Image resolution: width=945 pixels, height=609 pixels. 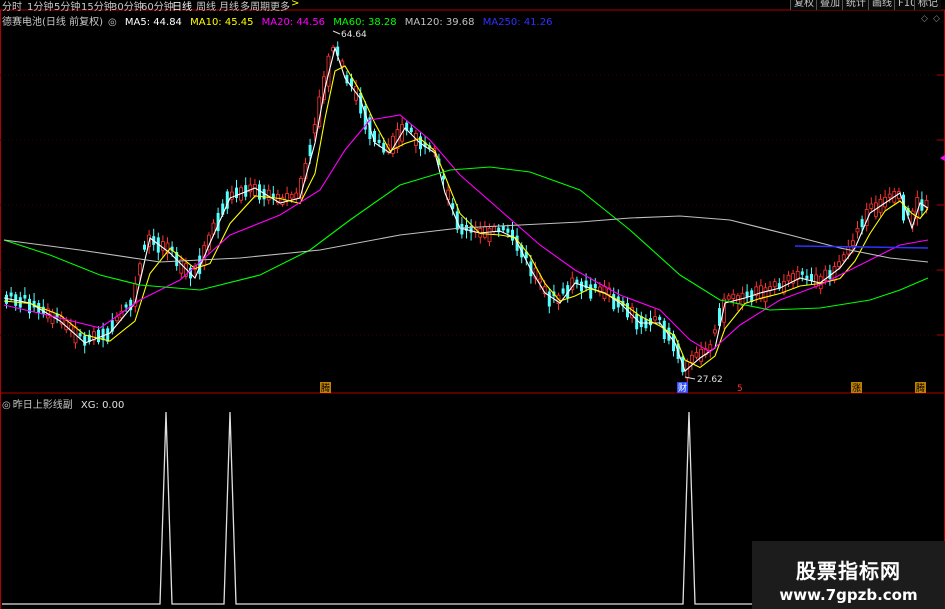 I want to click on ma60-label: MA60: 38.28, so click(x=365, y=22).